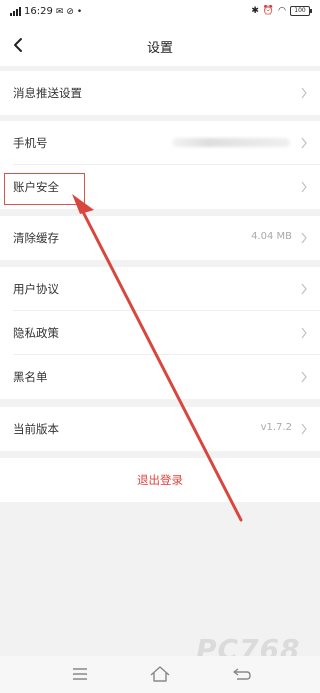 This screenshot has height=693, width=320. I want to click on status-left: 16:29 ✉ ⊘ •, so click(46, 11).